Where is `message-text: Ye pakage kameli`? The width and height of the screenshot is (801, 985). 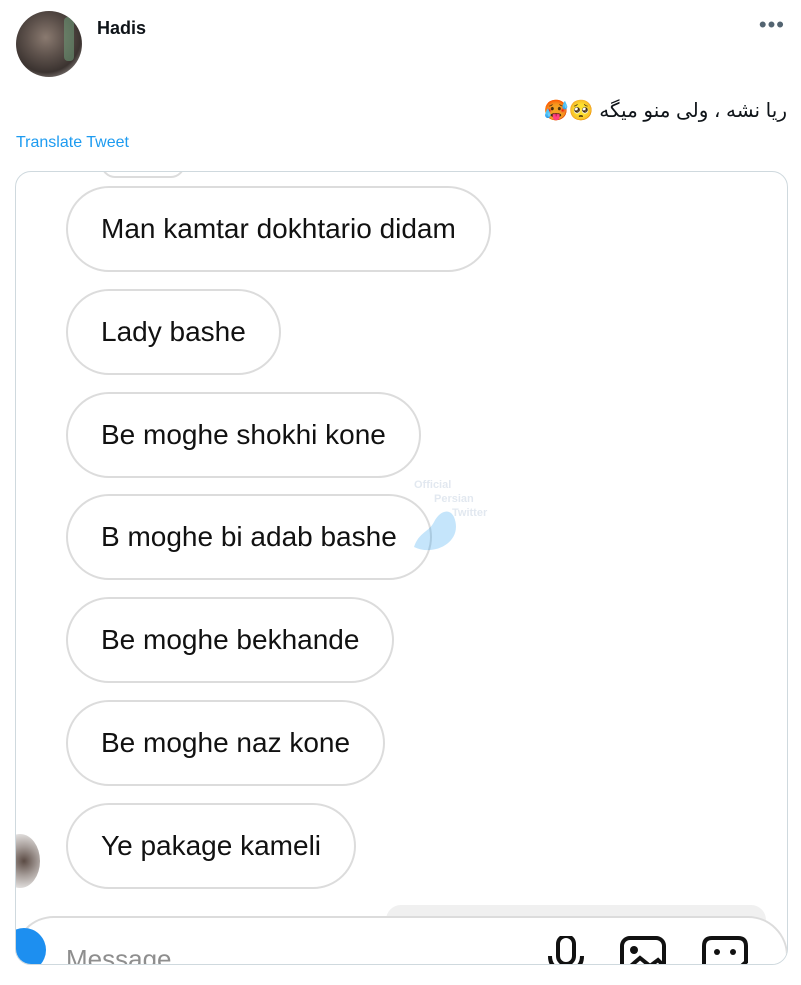 message-text: Ye pakage kameli is located at coordinates (211, 845).